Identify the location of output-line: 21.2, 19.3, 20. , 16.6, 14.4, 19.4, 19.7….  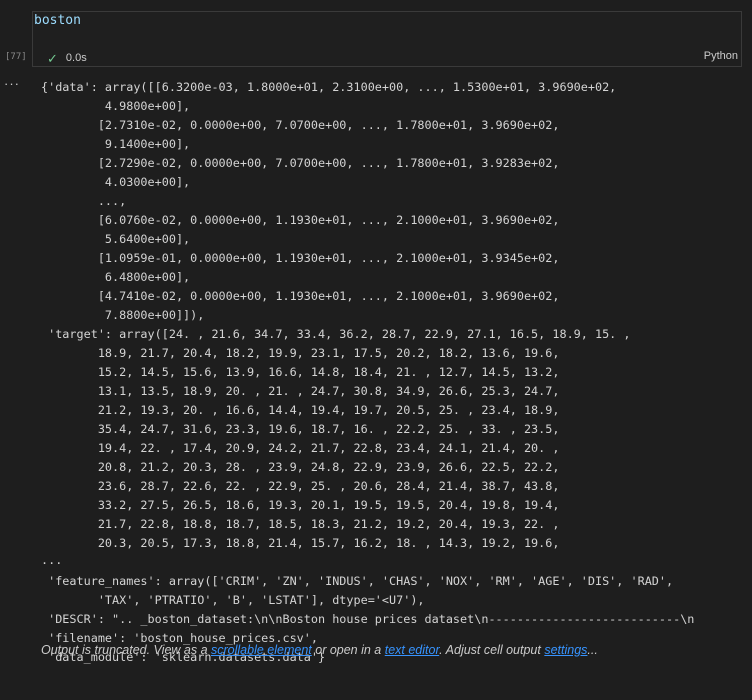
(300, 410).